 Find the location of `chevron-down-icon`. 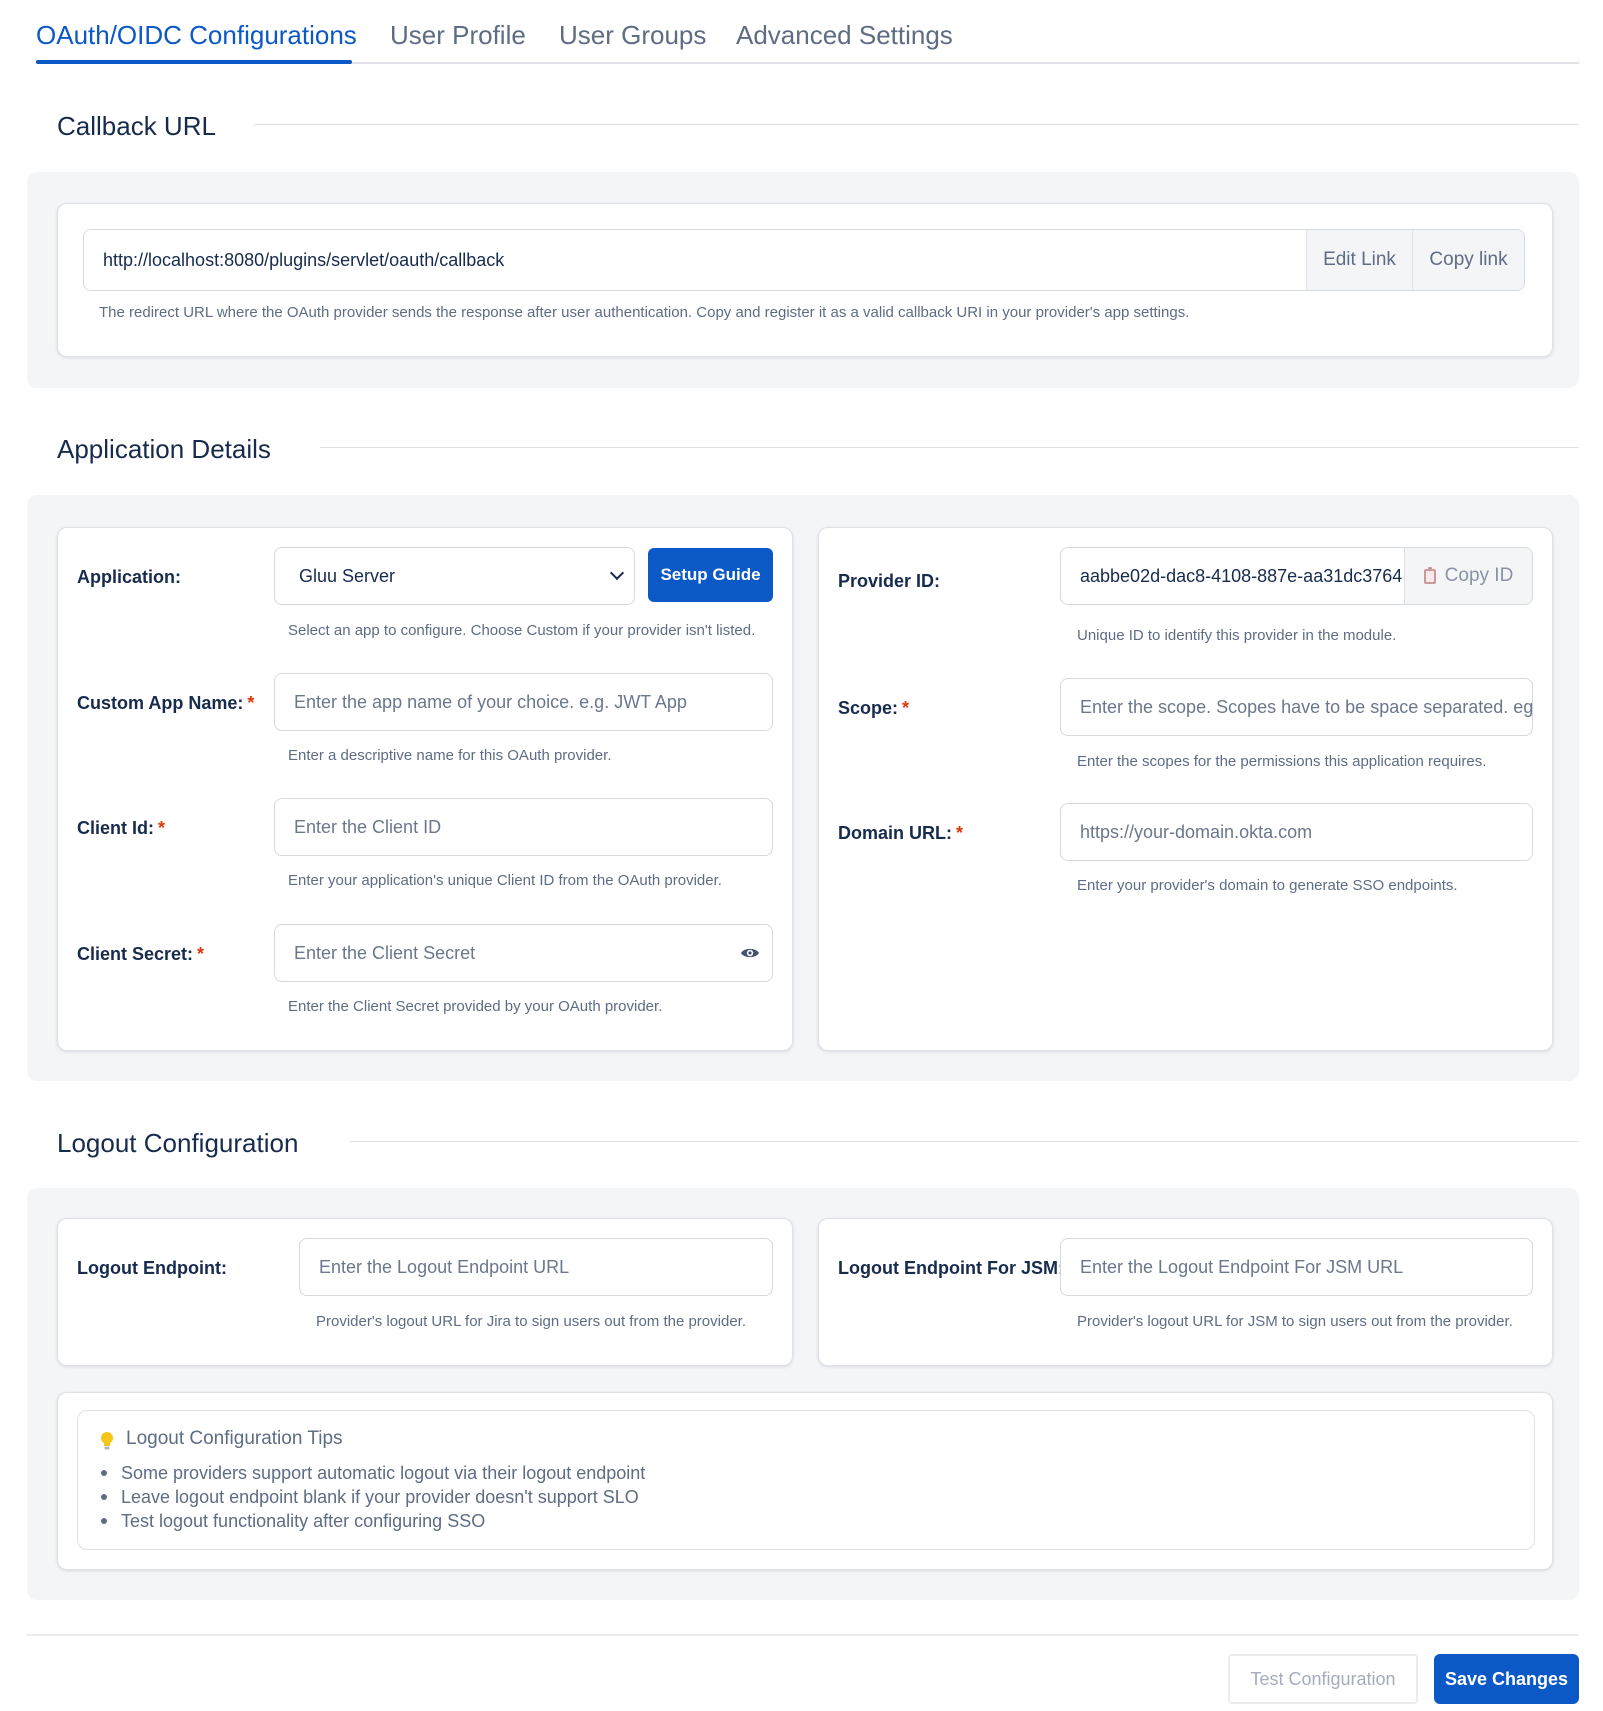

chevron-down-icon is located at coordinates (617, 573).